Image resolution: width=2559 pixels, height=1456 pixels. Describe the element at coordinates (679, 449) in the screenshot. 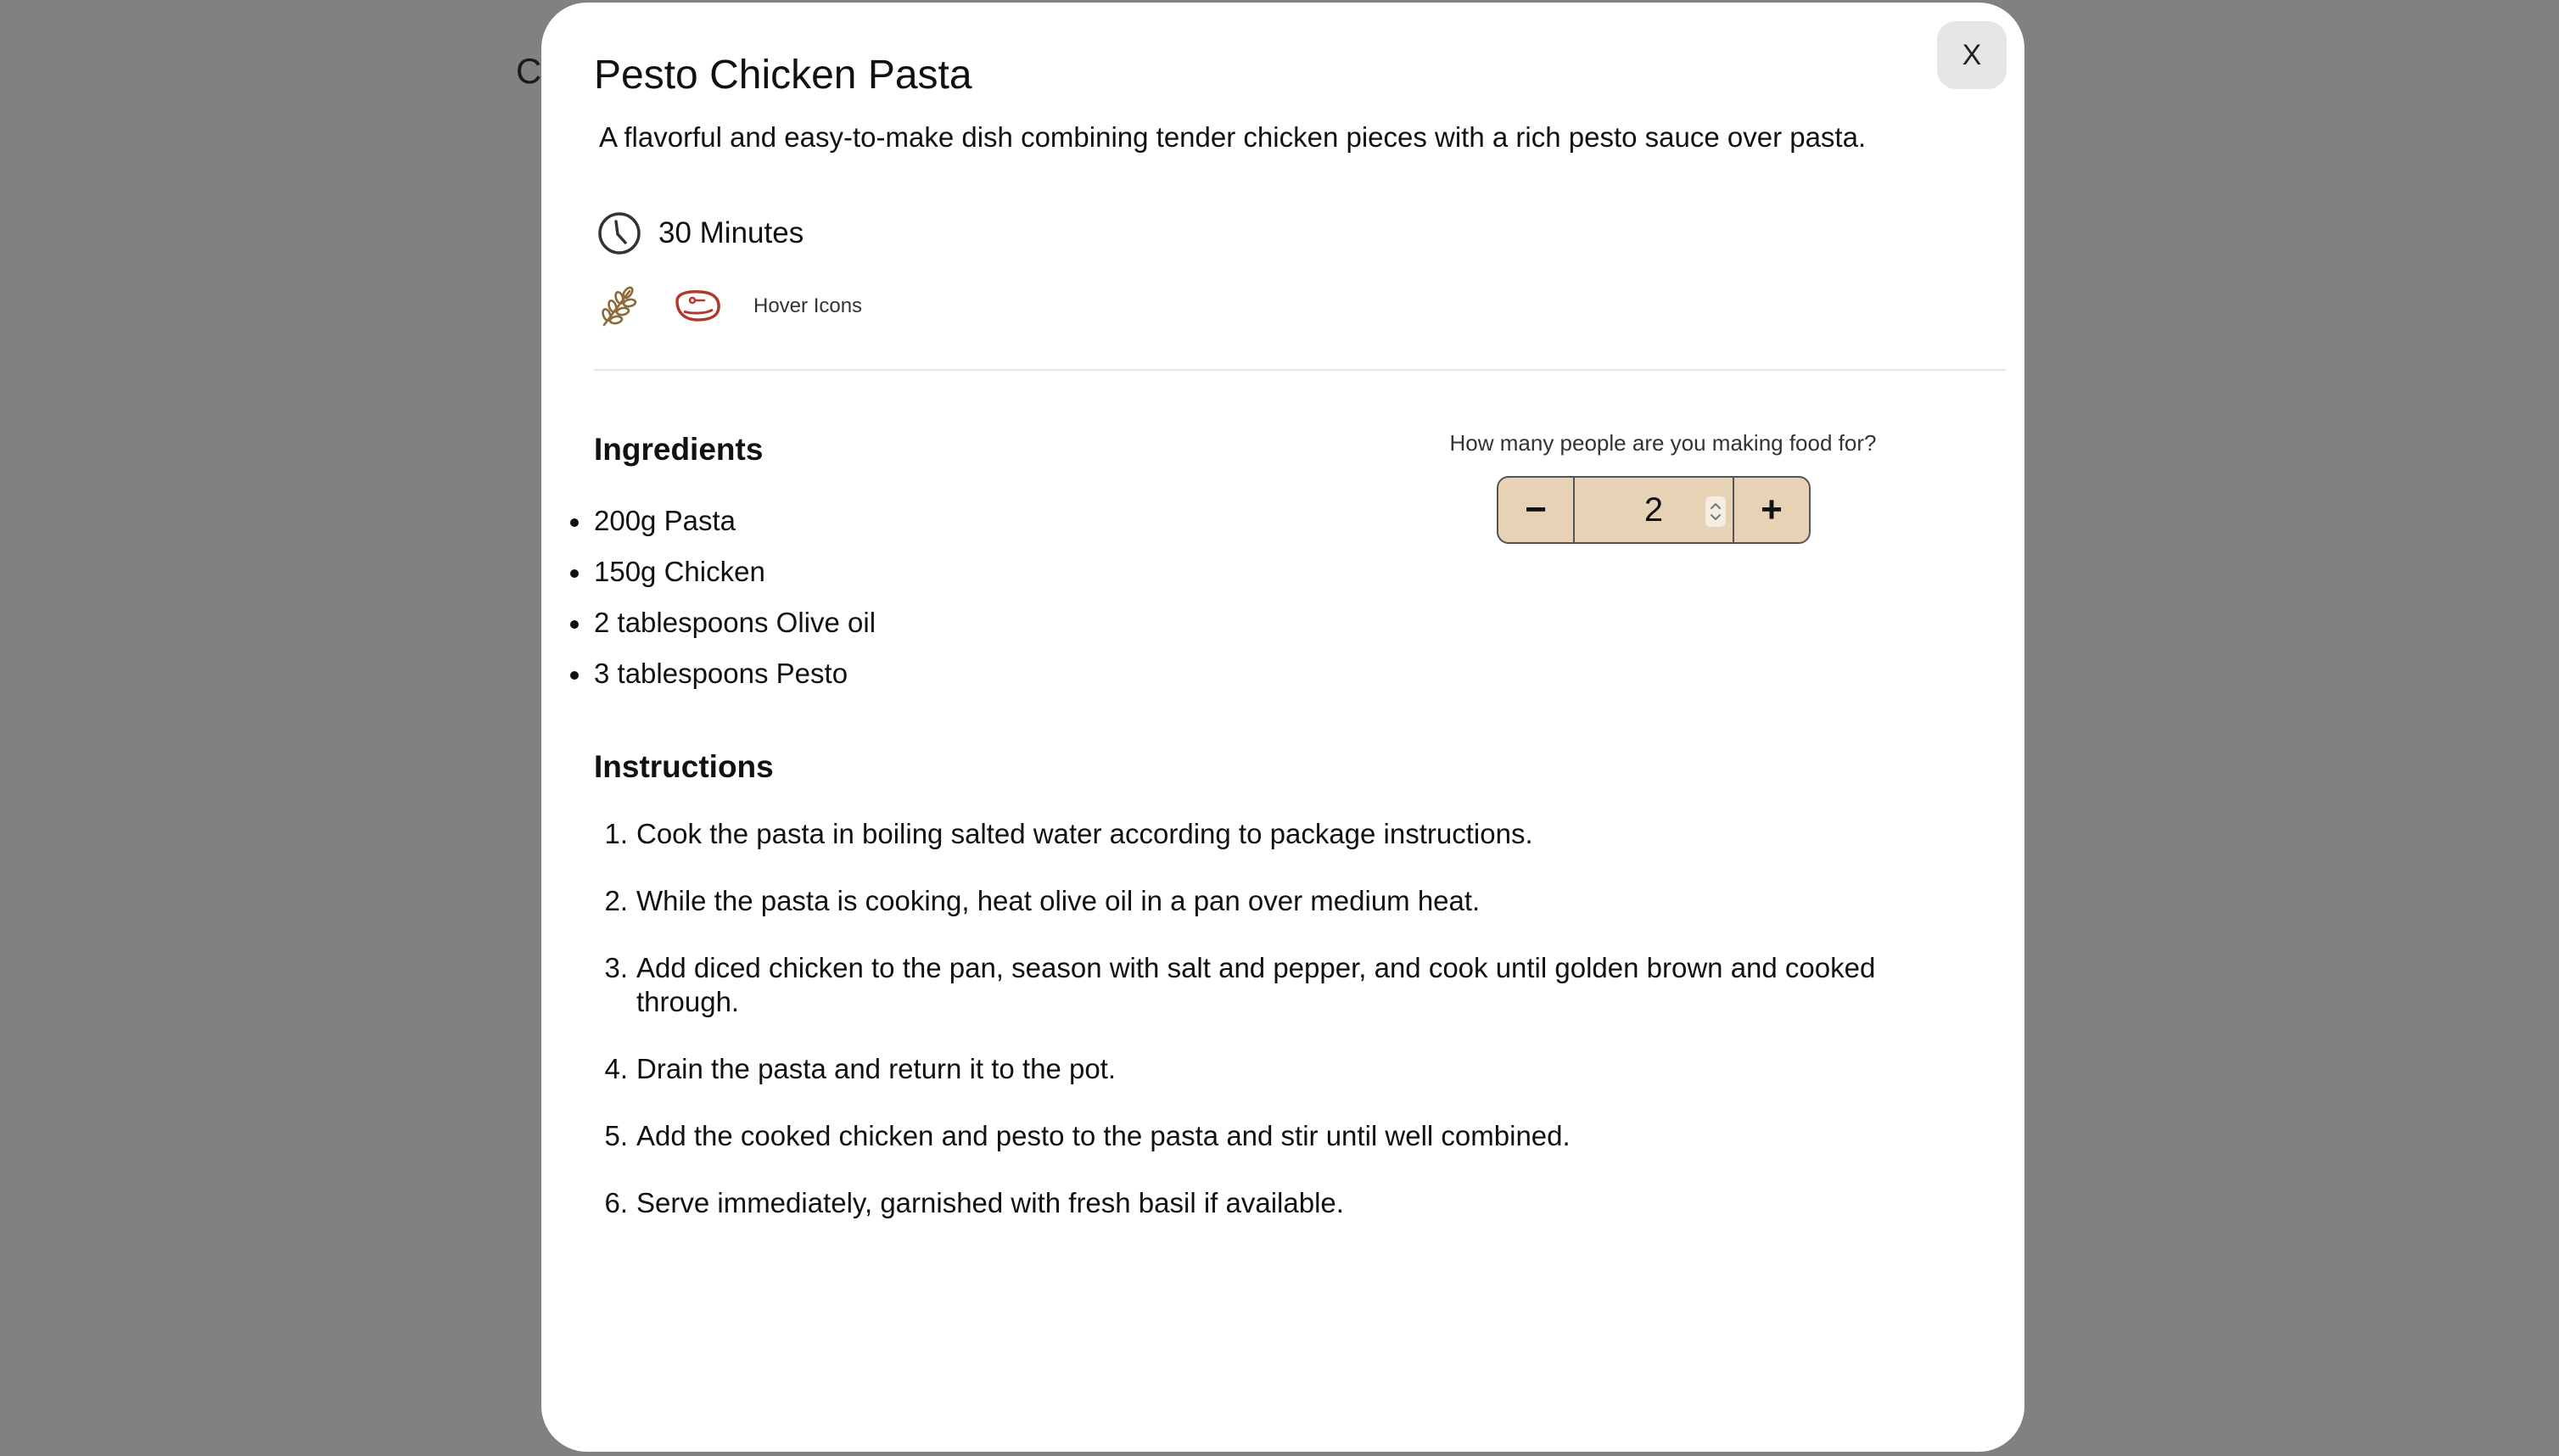

I see `ingredients-heading: Ingredients` at that location.